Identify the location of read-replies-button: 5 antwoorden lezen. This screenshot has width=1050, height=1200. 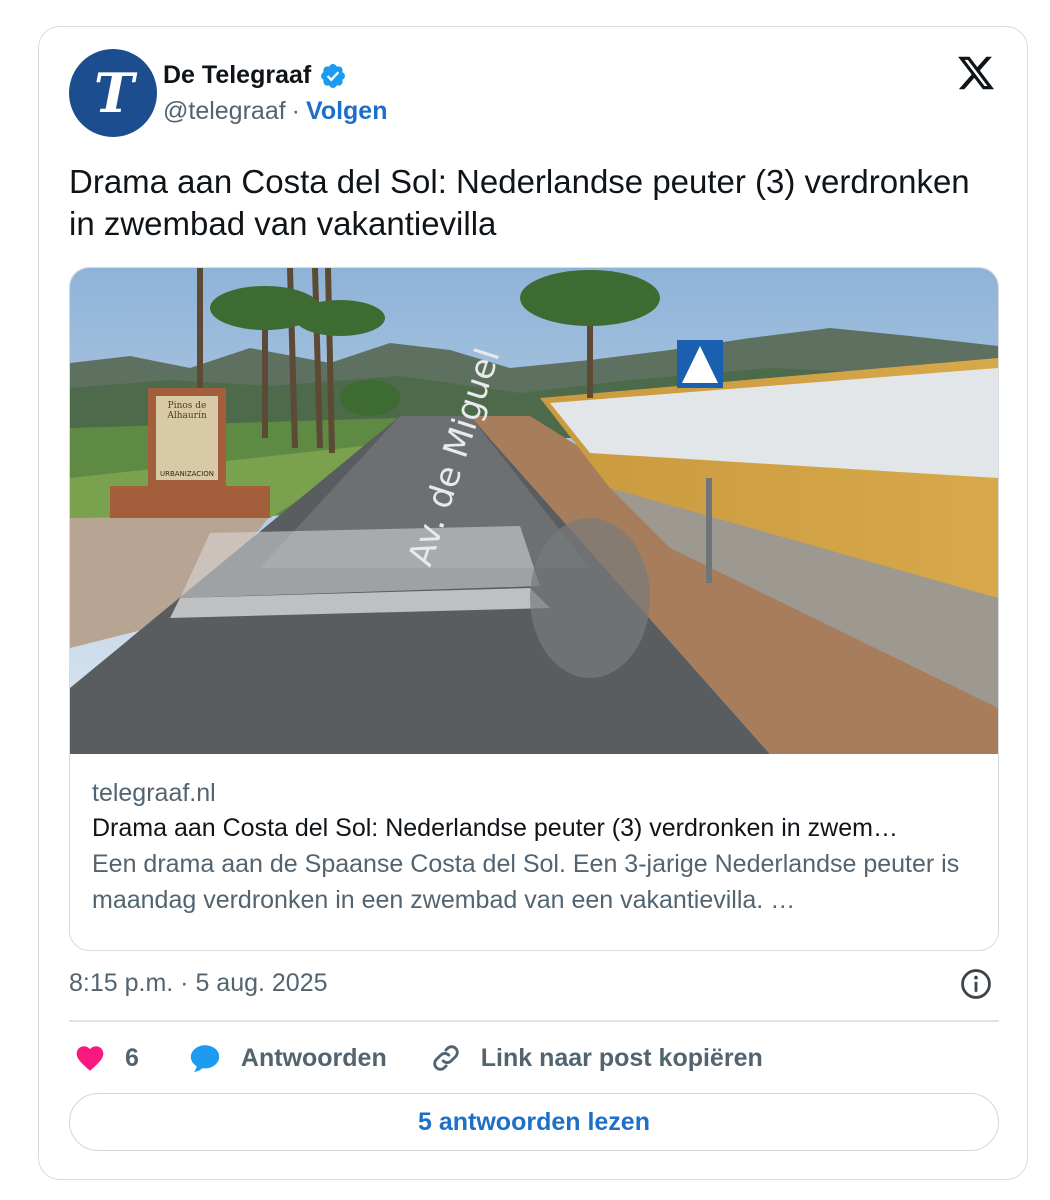
(534, 1122).